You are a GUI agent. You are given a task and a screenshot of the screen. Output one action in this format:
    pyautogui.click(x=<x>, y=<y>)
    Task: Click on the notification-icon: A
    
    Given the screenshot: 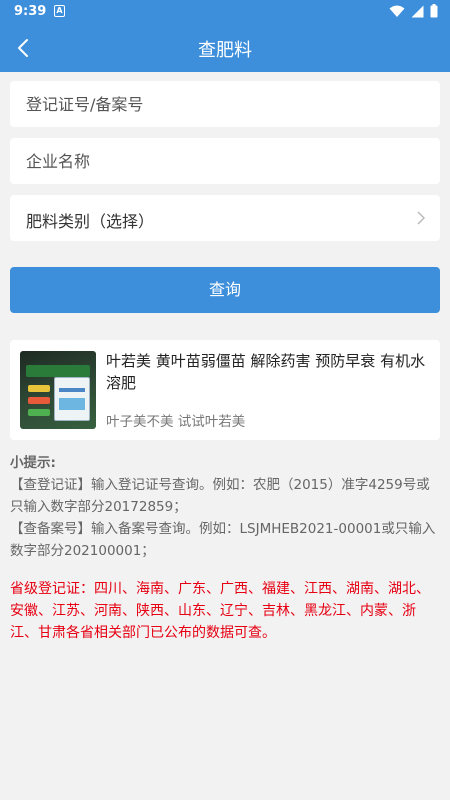 What is the action you would take?
    pyautogui.click(x=59, y=11)
    